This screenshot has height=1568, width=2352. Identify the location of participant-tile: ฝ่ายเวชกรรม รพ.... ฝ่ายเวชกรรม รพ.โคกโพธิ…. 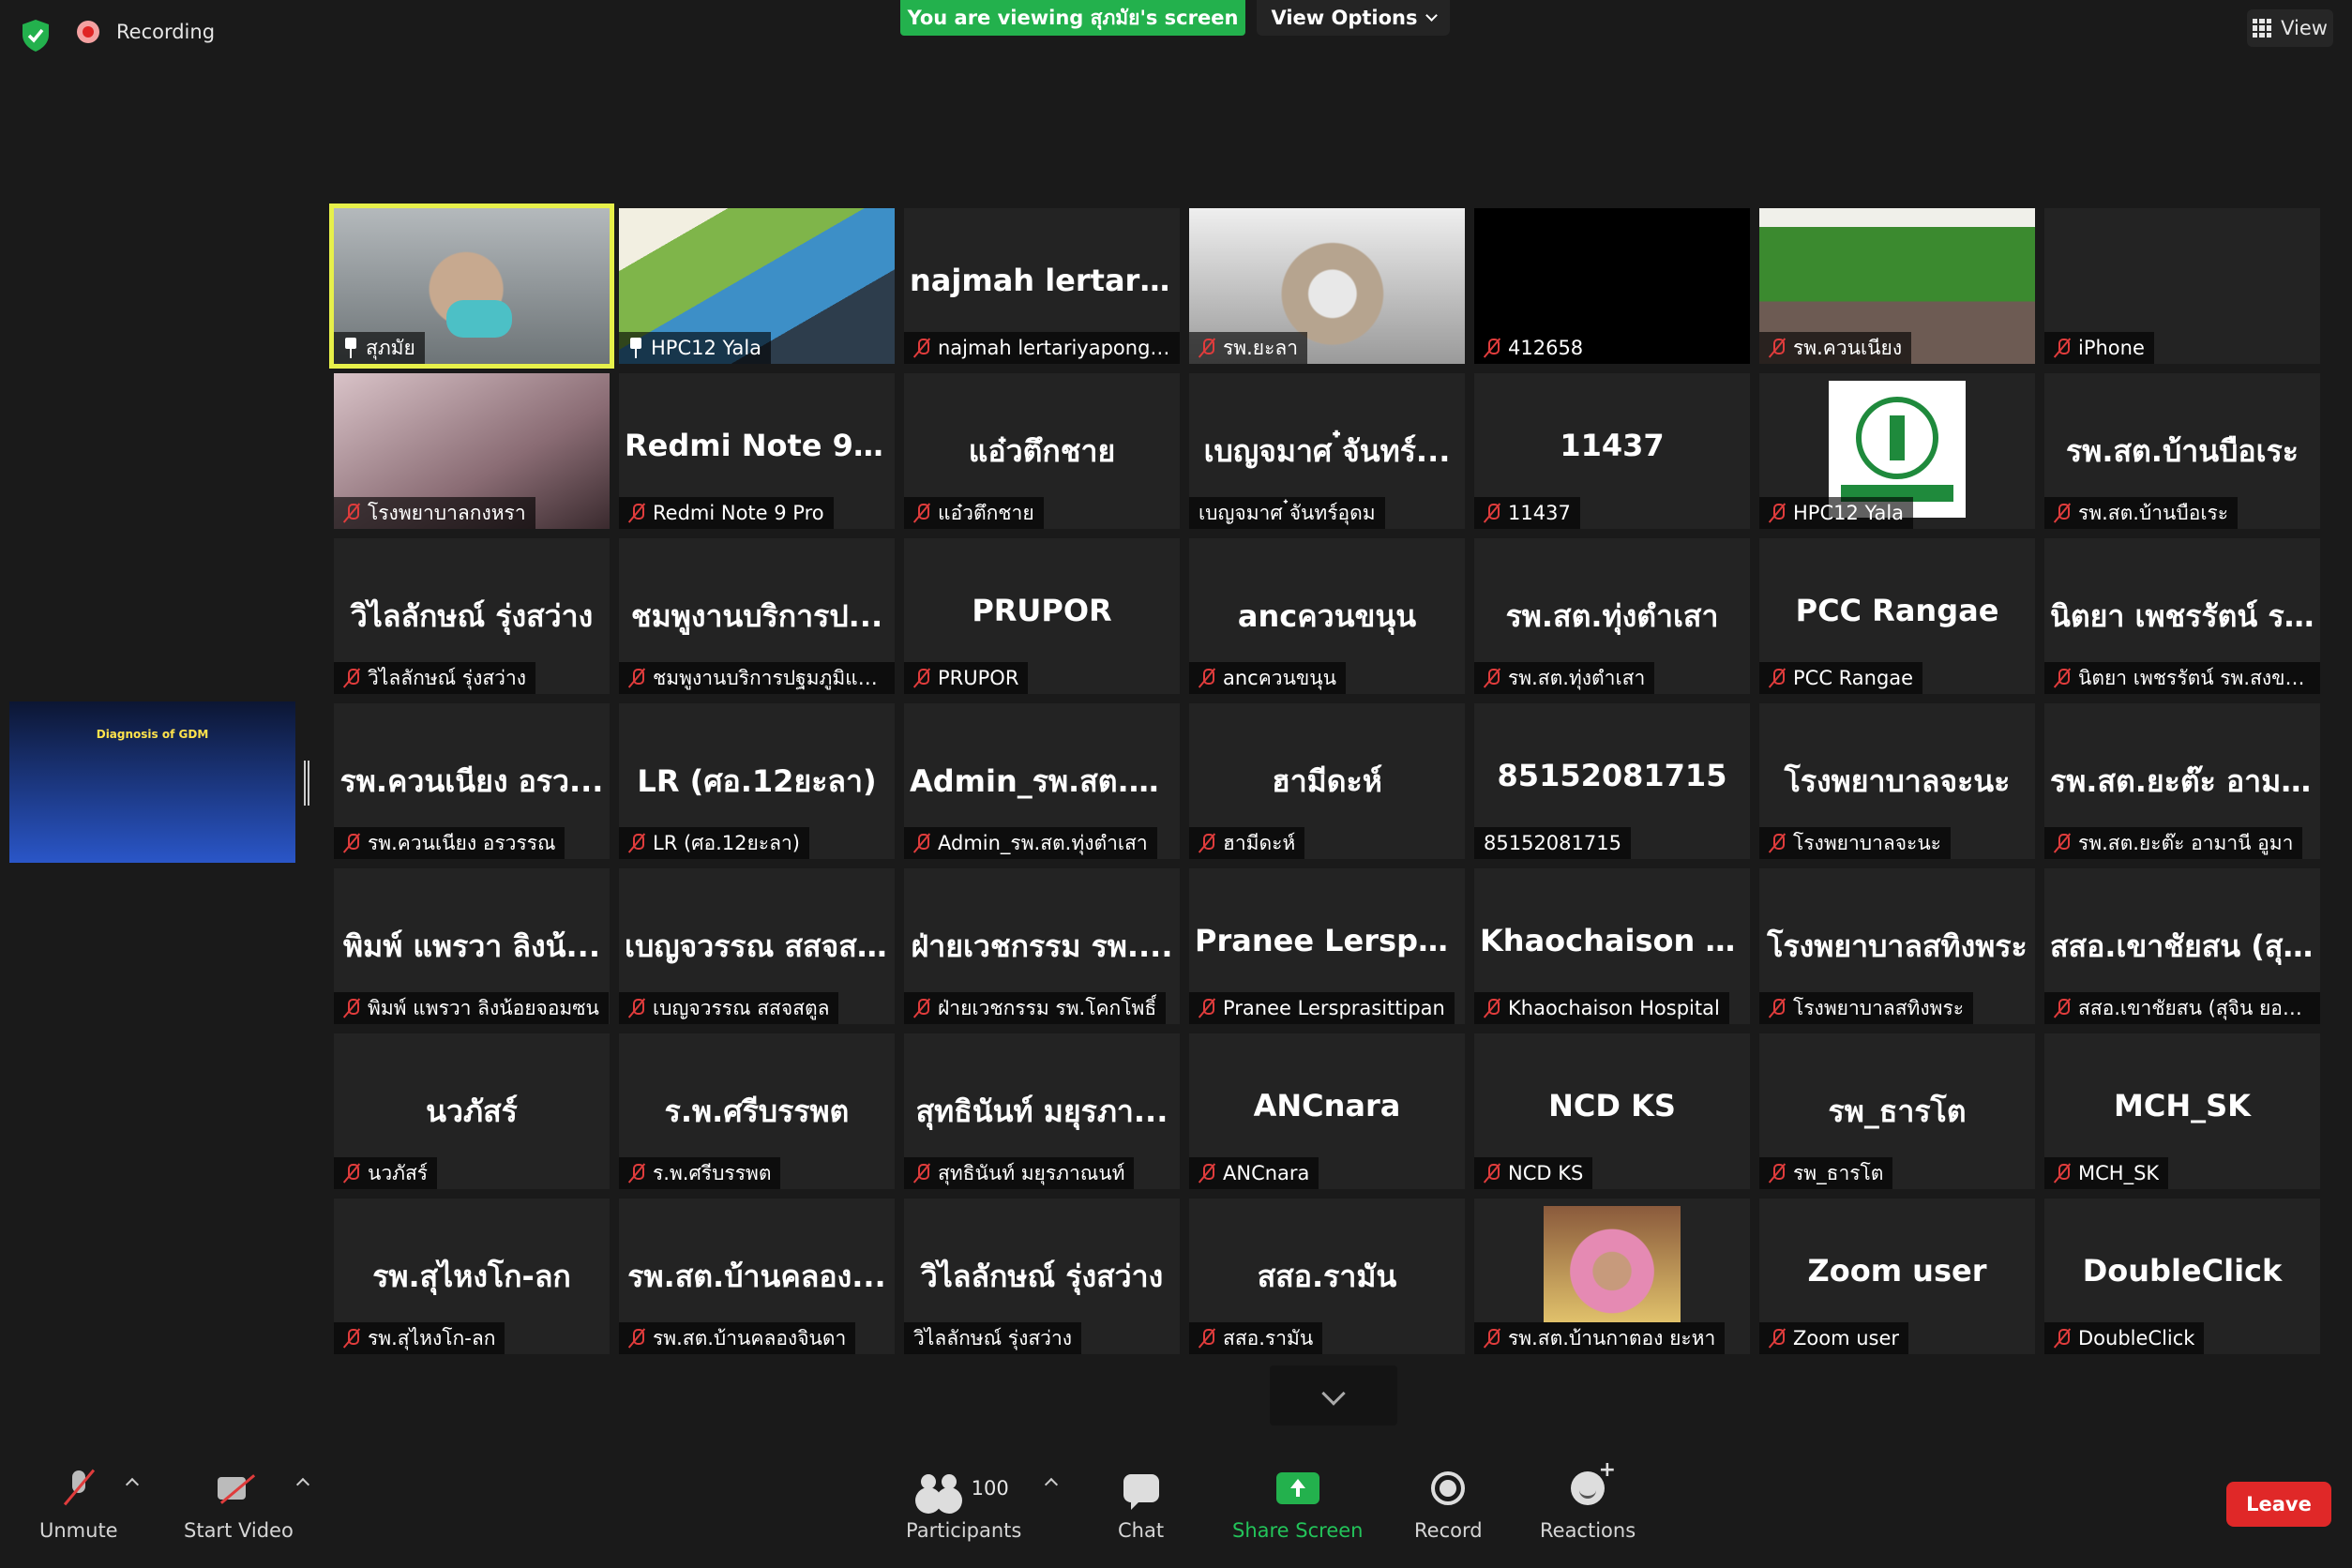
(1042, 946).